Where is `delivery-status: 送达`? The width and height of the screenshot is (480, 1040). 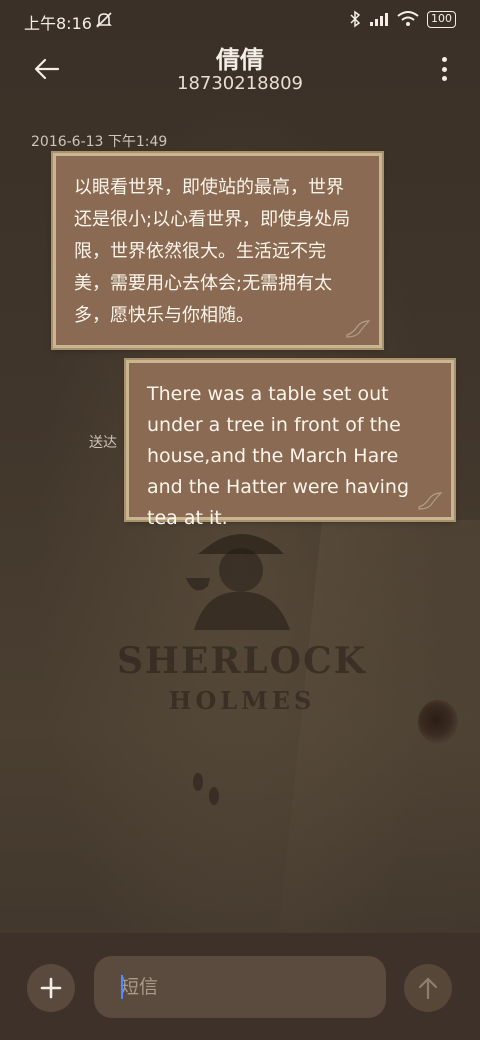 delivery-status: 送达 is located at coordinates (103, 443).